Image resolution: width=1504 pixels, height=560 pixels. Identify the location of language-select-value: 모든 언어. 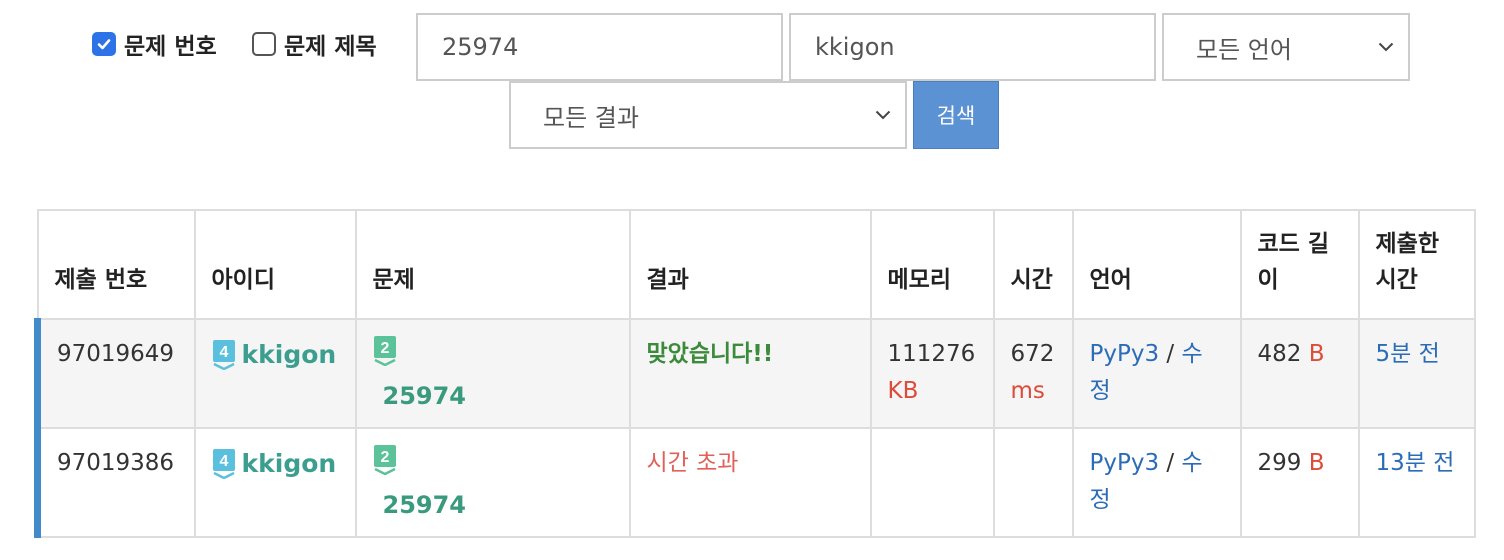
(1244, 49).